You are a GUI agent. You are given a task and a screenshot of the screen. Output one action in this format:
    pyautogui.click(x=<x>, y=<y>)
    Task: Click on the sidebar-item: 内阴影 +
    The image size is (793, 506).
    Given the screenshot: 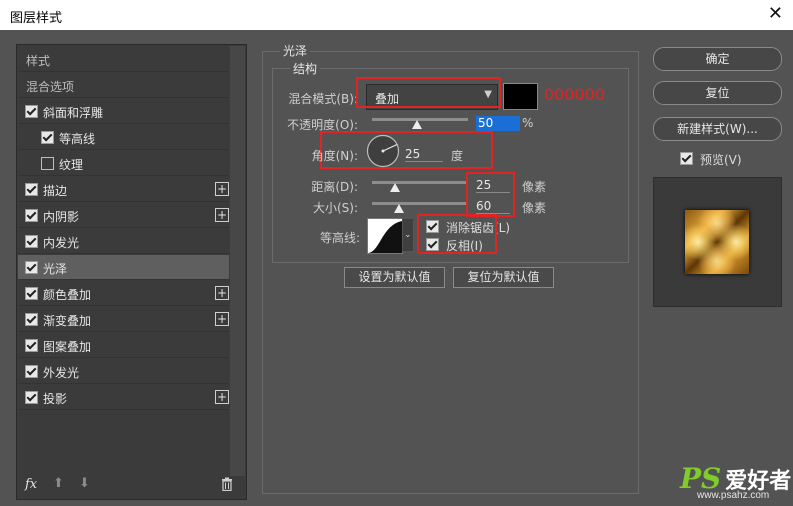 What is the action you would take?
    pyautogui.click(x=123, y=215)
    